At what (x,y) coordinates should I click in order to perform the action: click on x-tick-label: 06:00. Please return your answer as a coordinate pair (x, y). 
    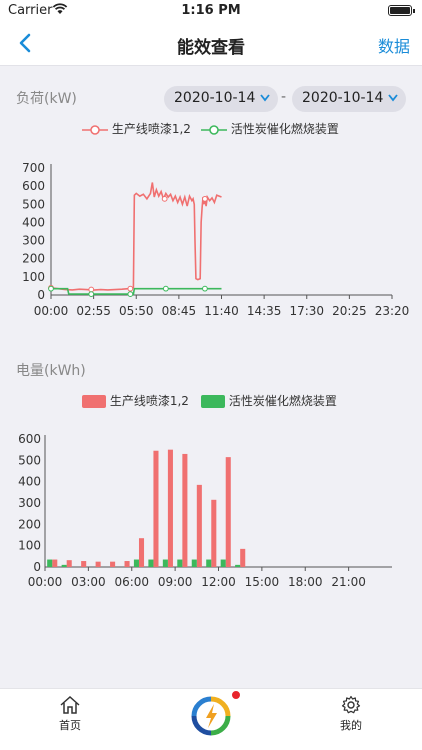
    Looking at the image, I should click on (131, 582).